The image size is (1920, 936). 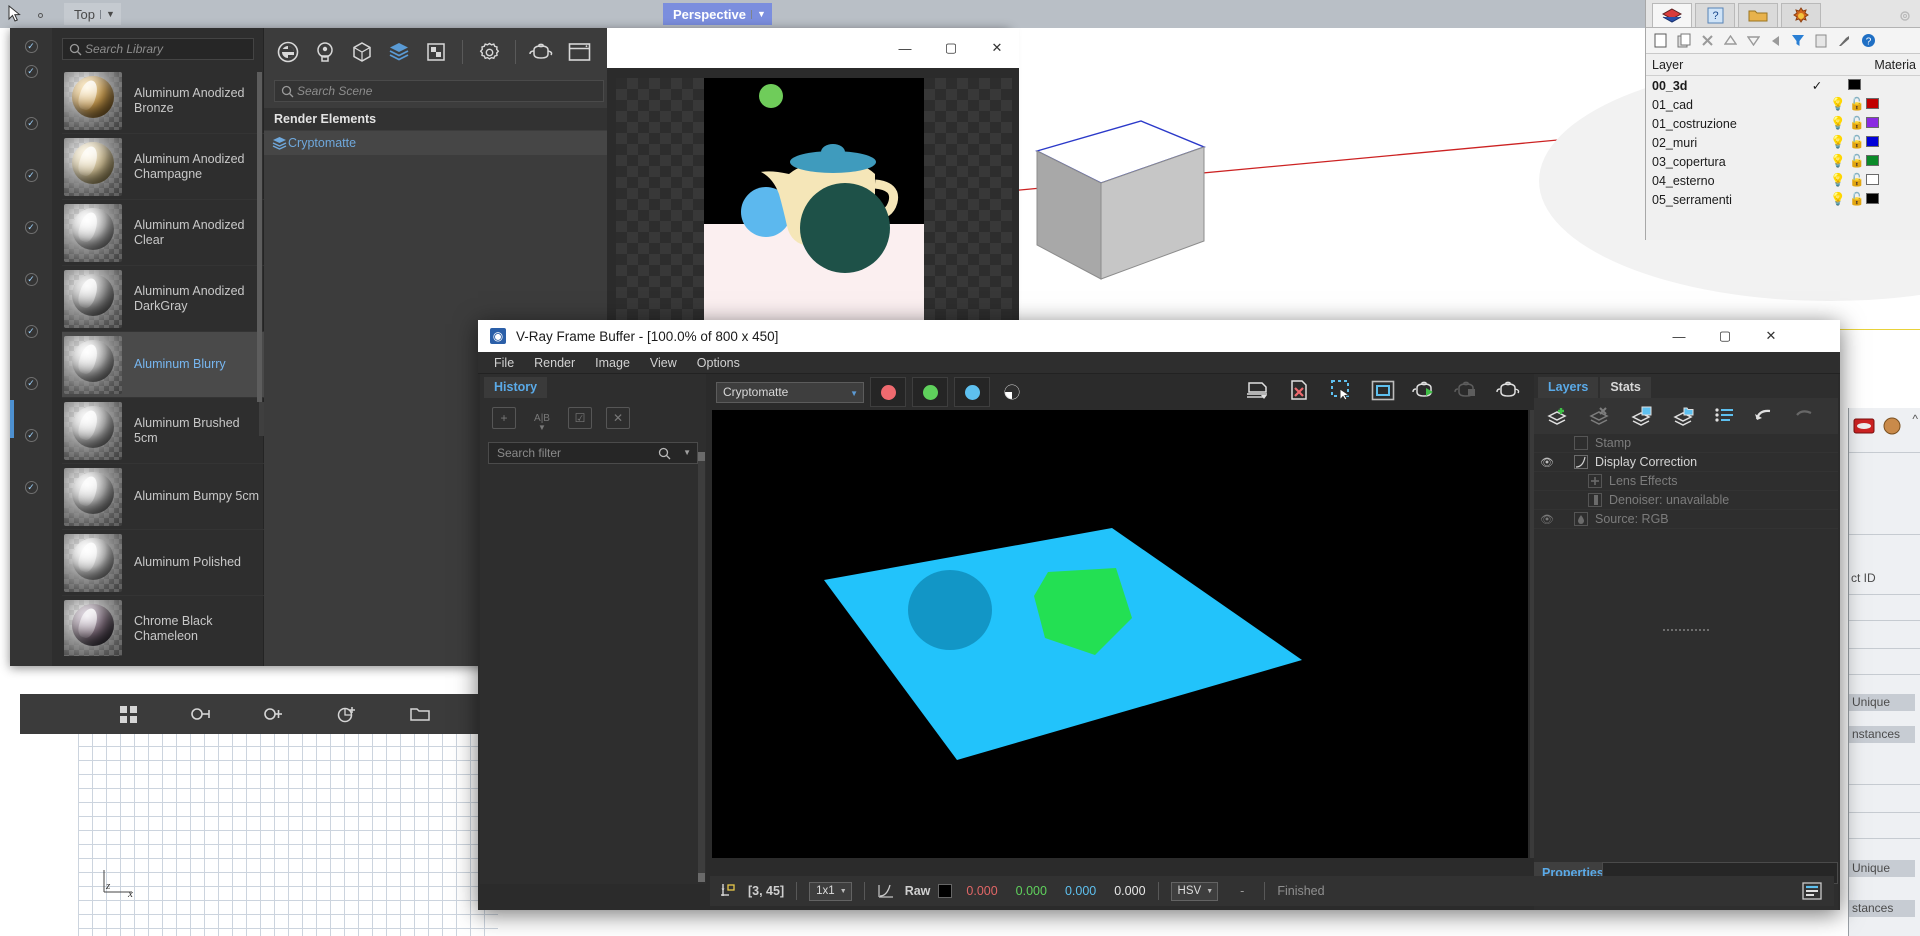 What do you see at coordinates (1882, 908) in the screenshot?
I see `instances-button-2: stances` at bounding box center [1882, 908].